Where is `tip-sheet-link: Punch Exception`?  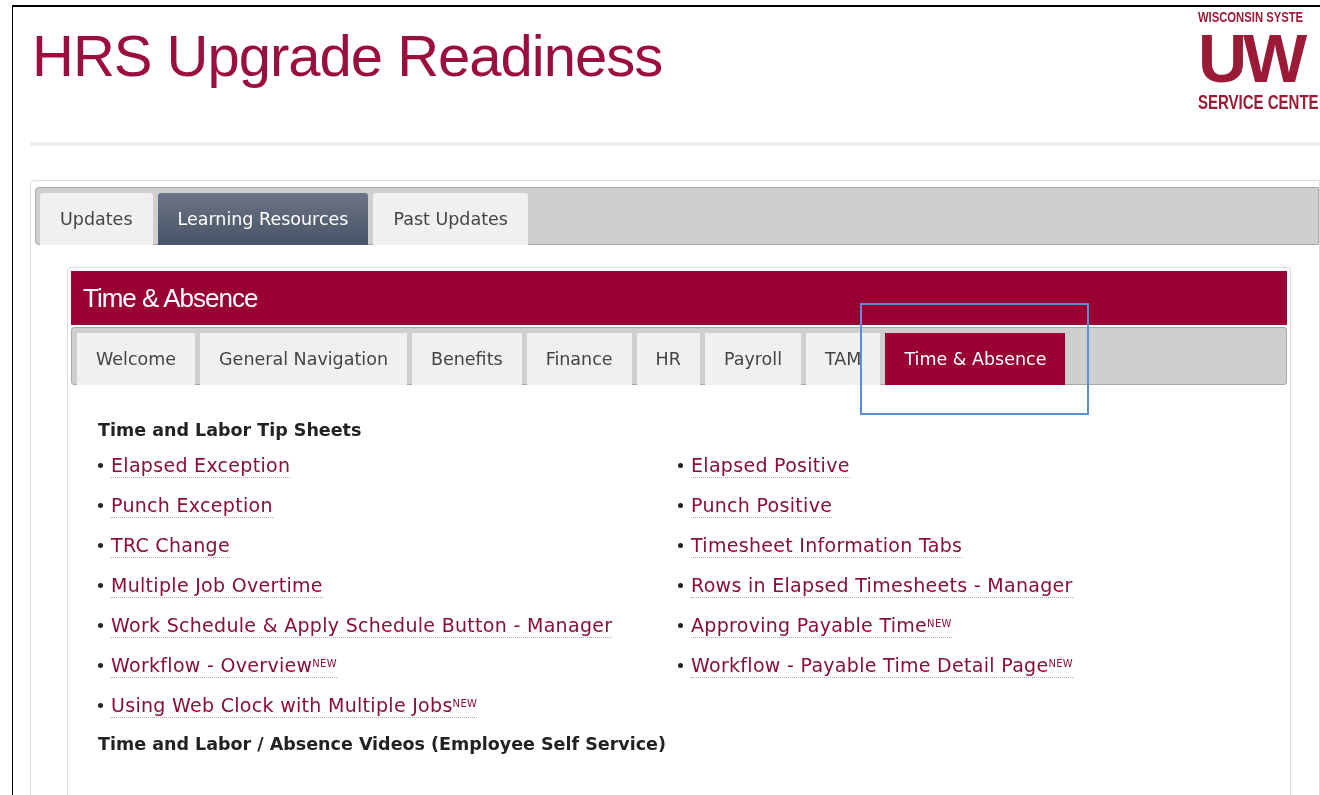 tip-sheet-link: Punch Exception is located at coordinates (192, 505).